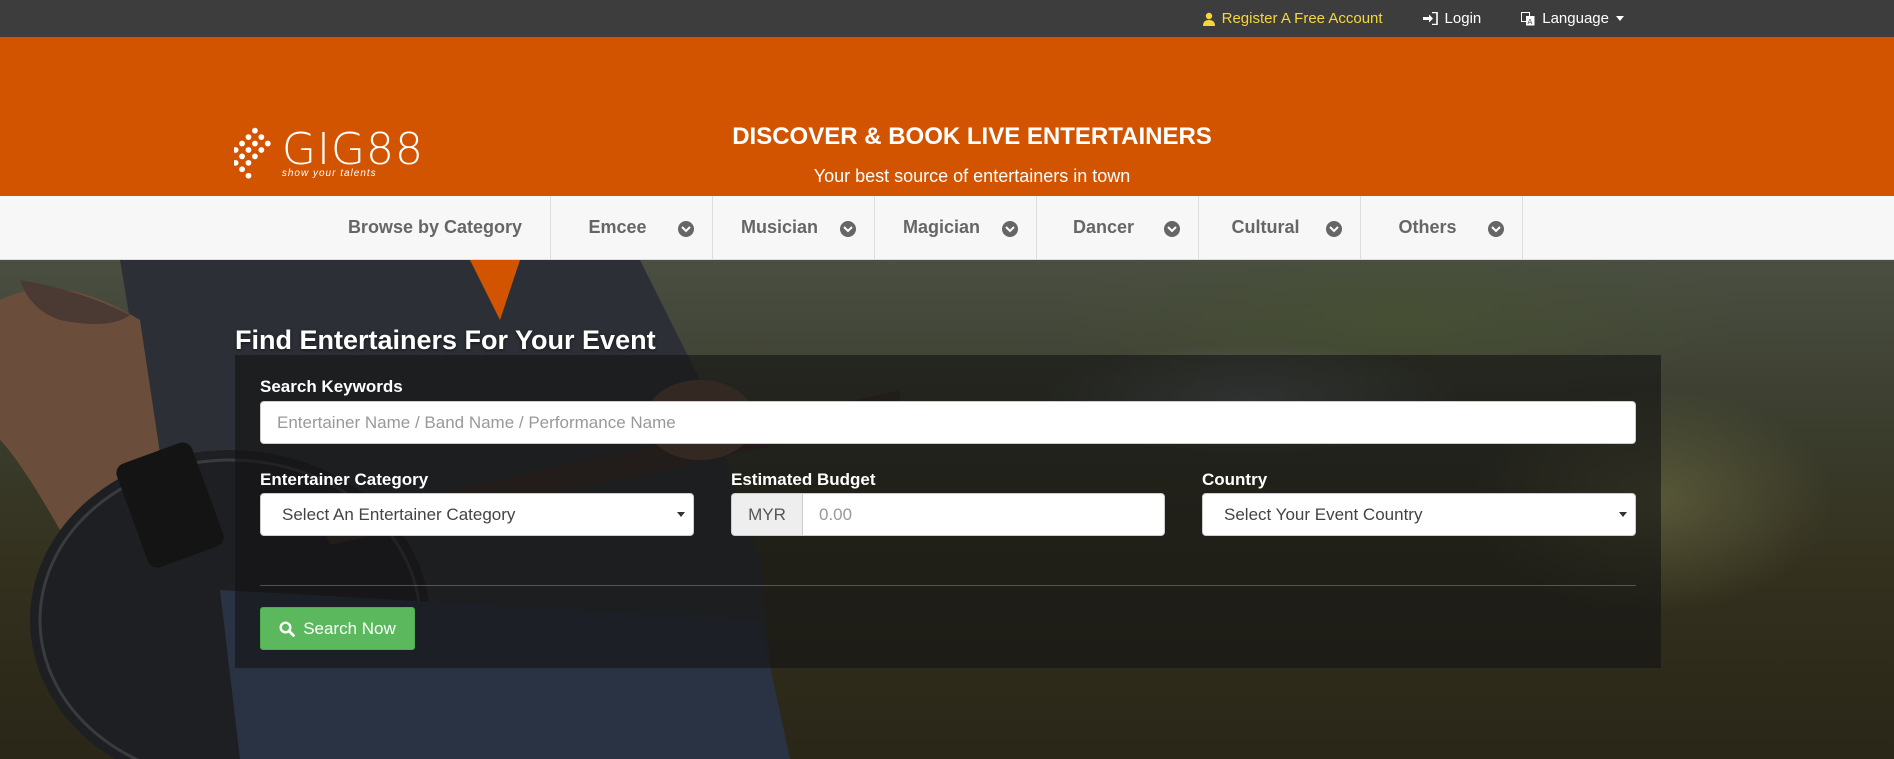 The image size is (1894, 759). I want to click on category-label: Others, so click(1427, 227).